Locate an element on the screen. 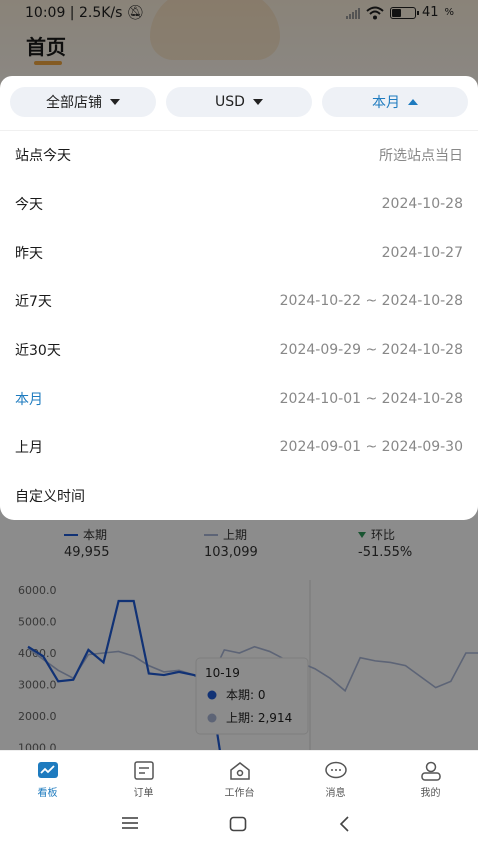 This screenshot has height=850, width=478. option-range: 2024-10-28 is located at coordinates (422, 203).